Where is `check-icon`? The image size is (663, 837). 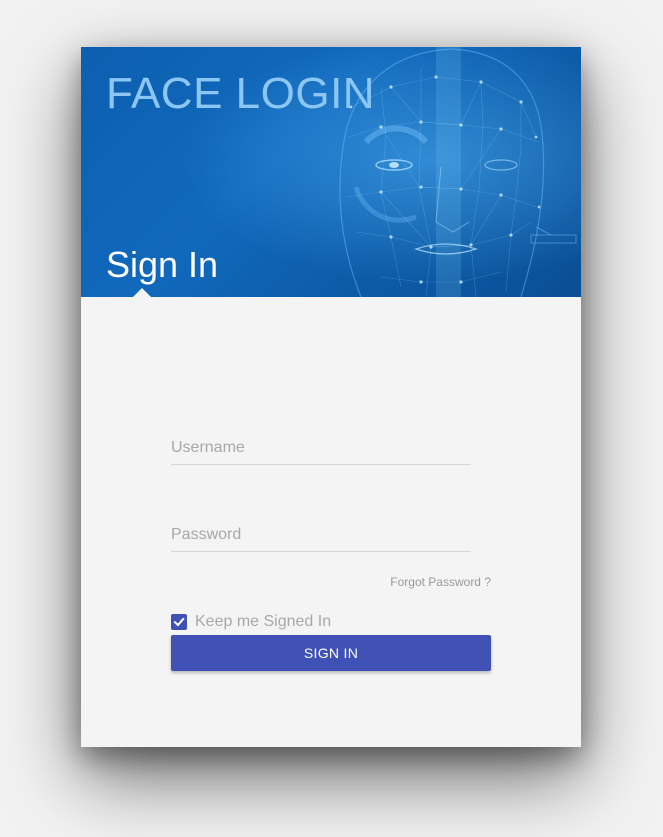
check-icon is located at coordinates (179, 622).